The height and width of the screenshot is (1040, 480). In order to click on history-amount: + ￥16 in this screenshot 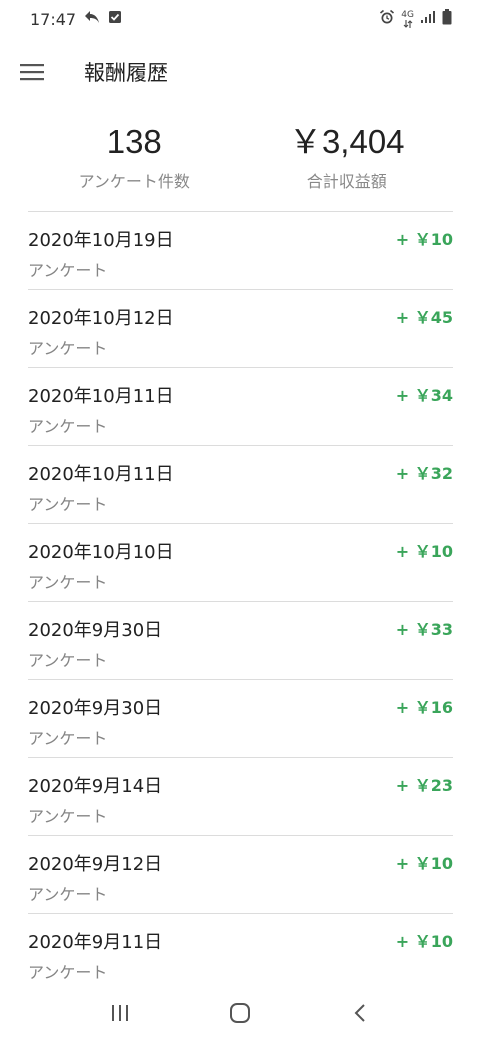, I will do `click(424, 707)`.